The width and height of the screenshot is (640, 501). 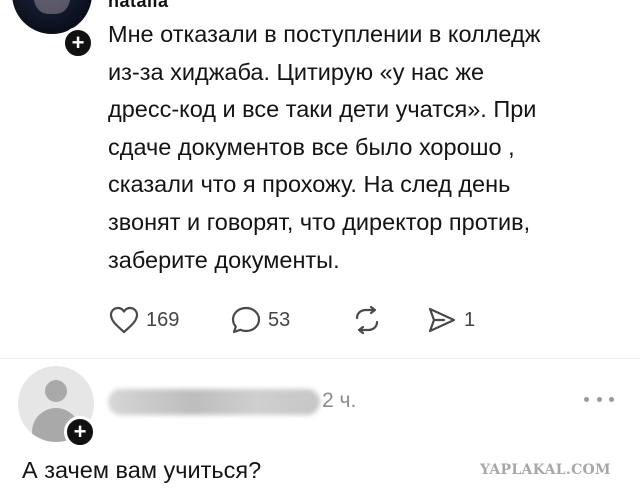 What do you see at coordinates (246, 320) in the screenshot?
I see `speech-bubble-icon` at bounding box center [246, 320].